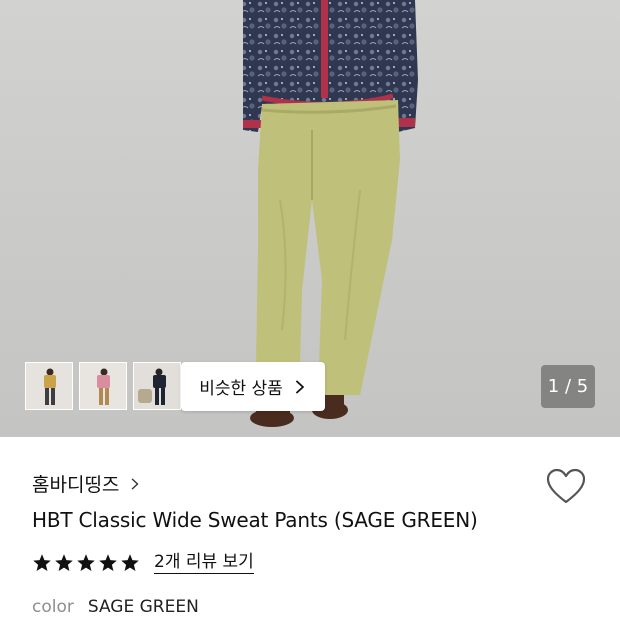 Image resolution: width=620 pixels, height=620 pixels. What do you see at coordinates (204, 563) in the screenshot?
I see `review-link: 2개 리뷰 보기` at bounding box center [204, 563].